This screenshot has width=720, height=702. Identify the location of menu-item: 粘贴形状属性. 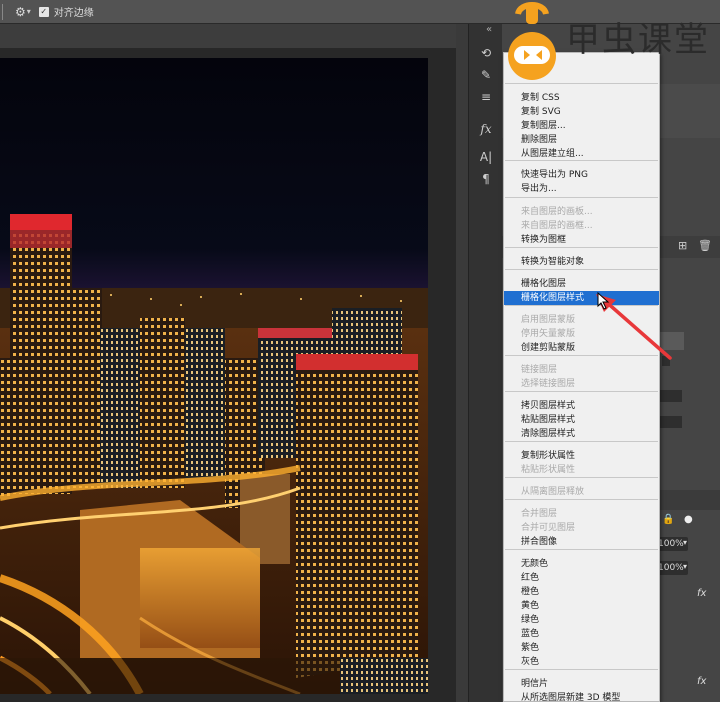
(548, 470).